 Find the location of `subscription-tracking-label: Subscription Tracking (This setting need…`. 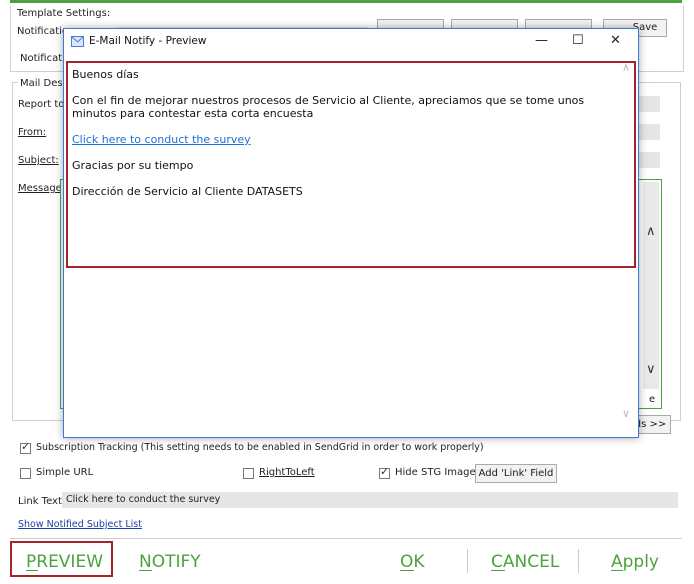

subscription-tracking-label: Subscription Tracking (This setting need… is located at coordinates (260, 447).